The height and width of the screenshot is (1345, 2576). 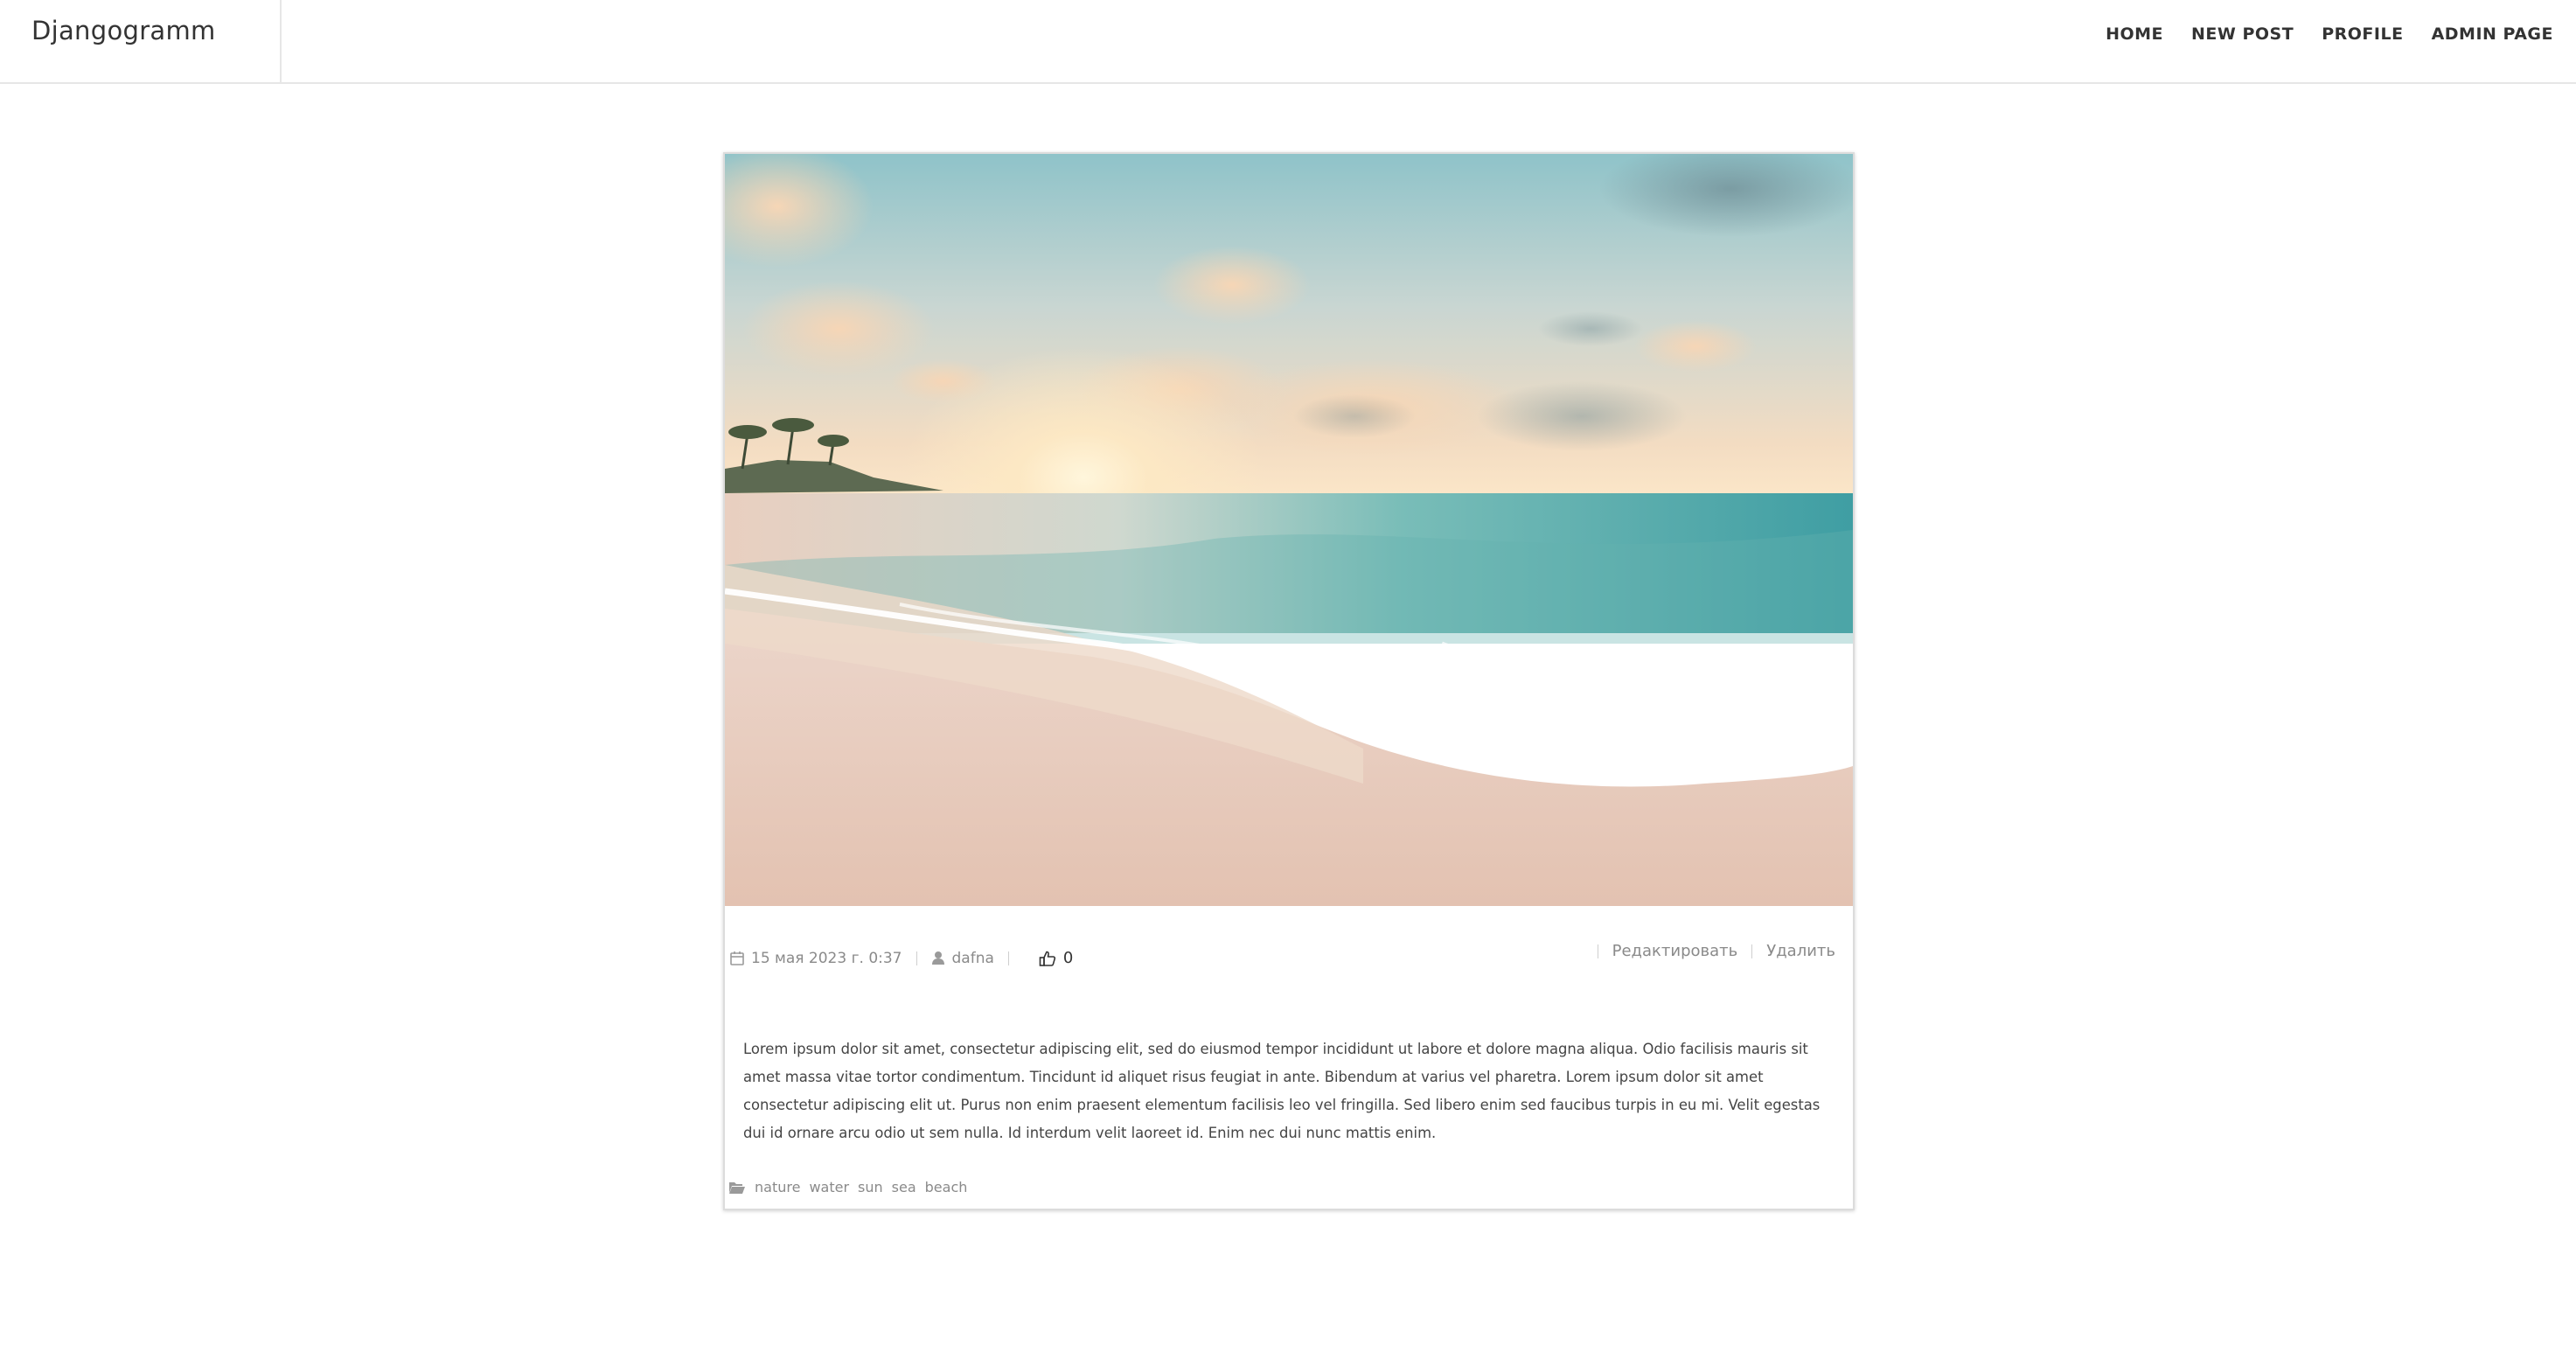 What do you see at coordinates (1068, 958) in the screenshot?
I see `like-count: 0` at bounding box center [1068, 958].